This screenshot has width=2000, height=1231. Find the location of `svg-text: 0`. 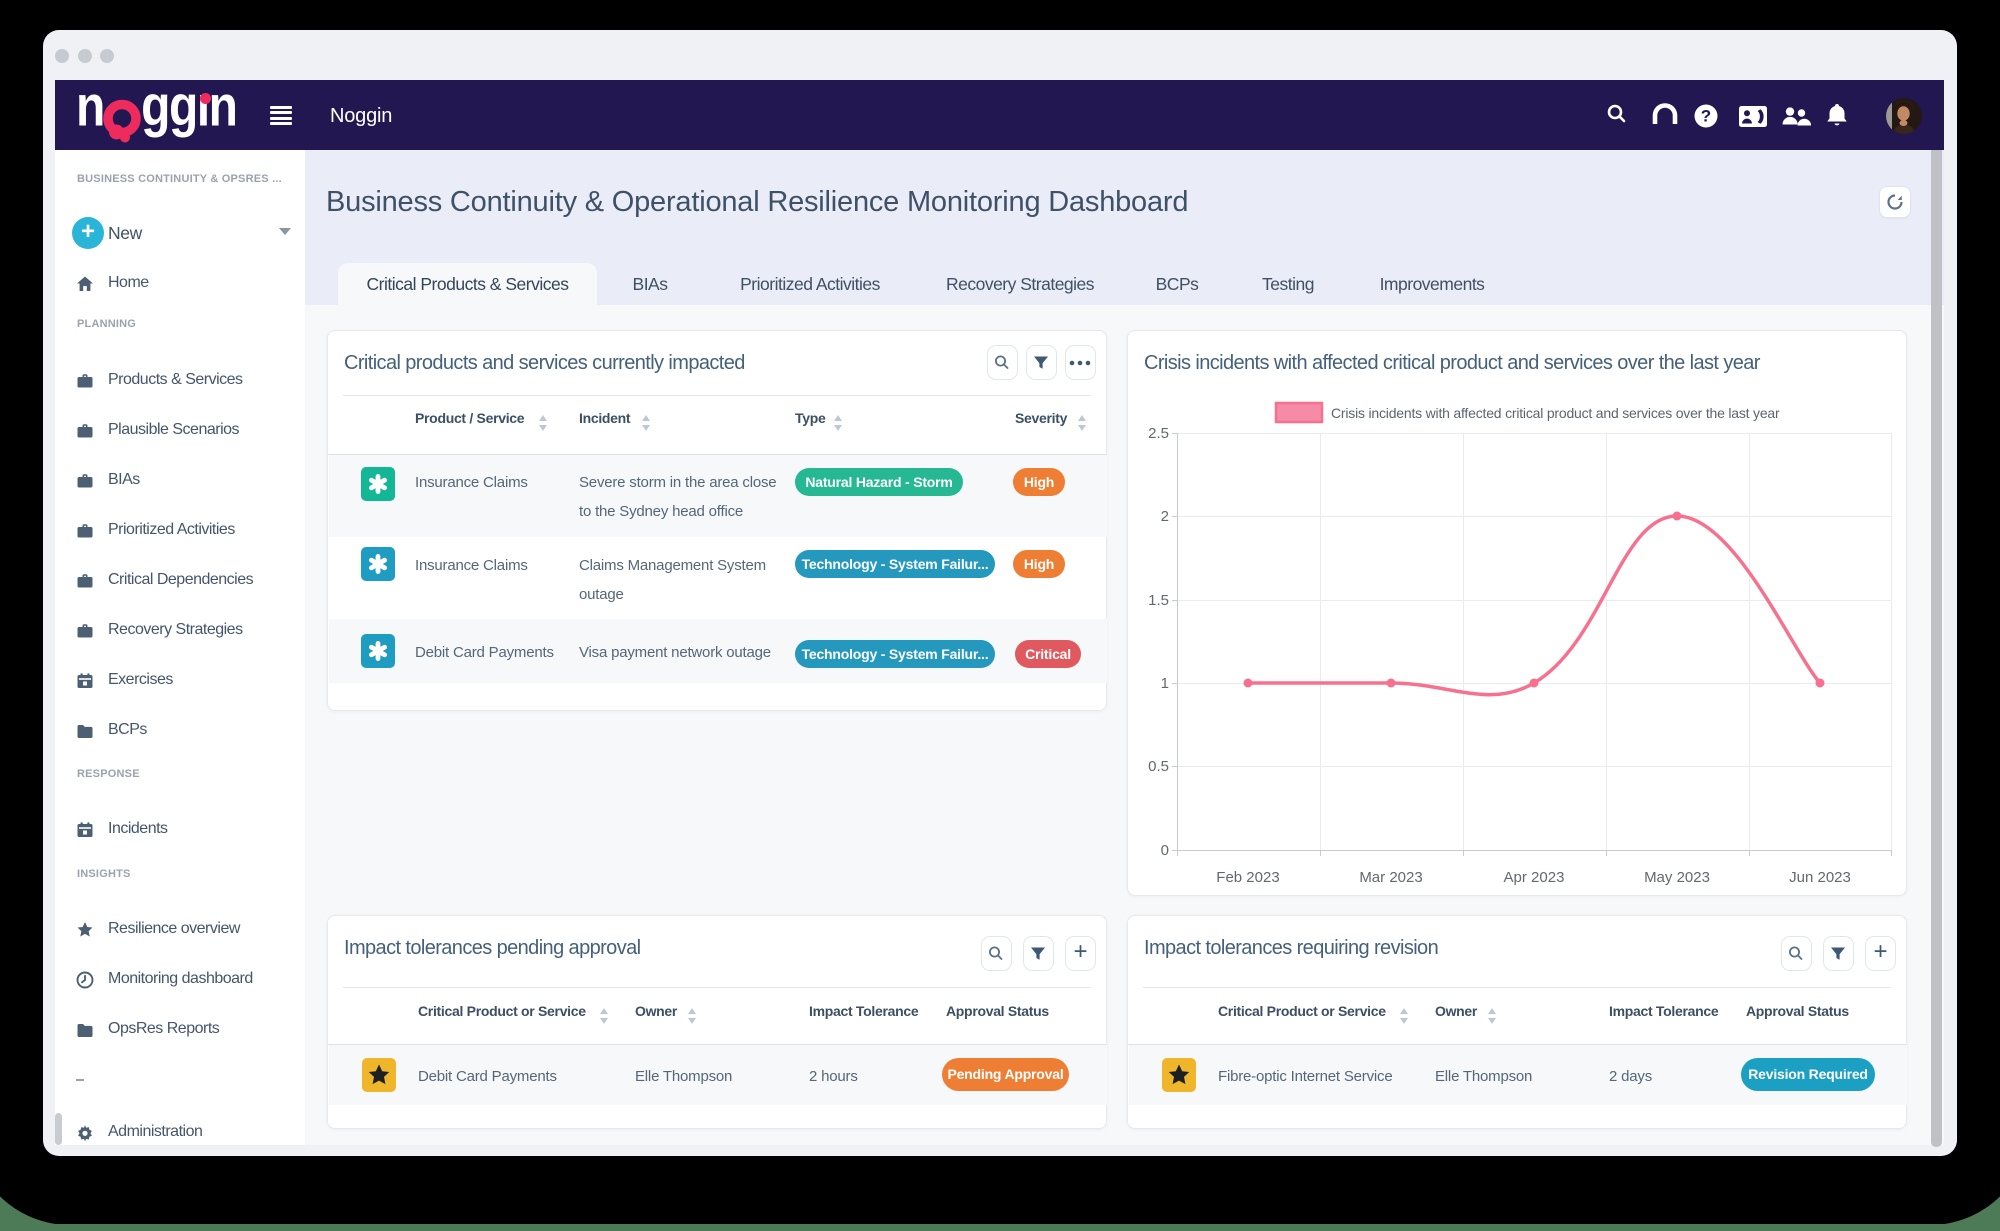

svg-text: 0 is located at coordinates (1165, 850).